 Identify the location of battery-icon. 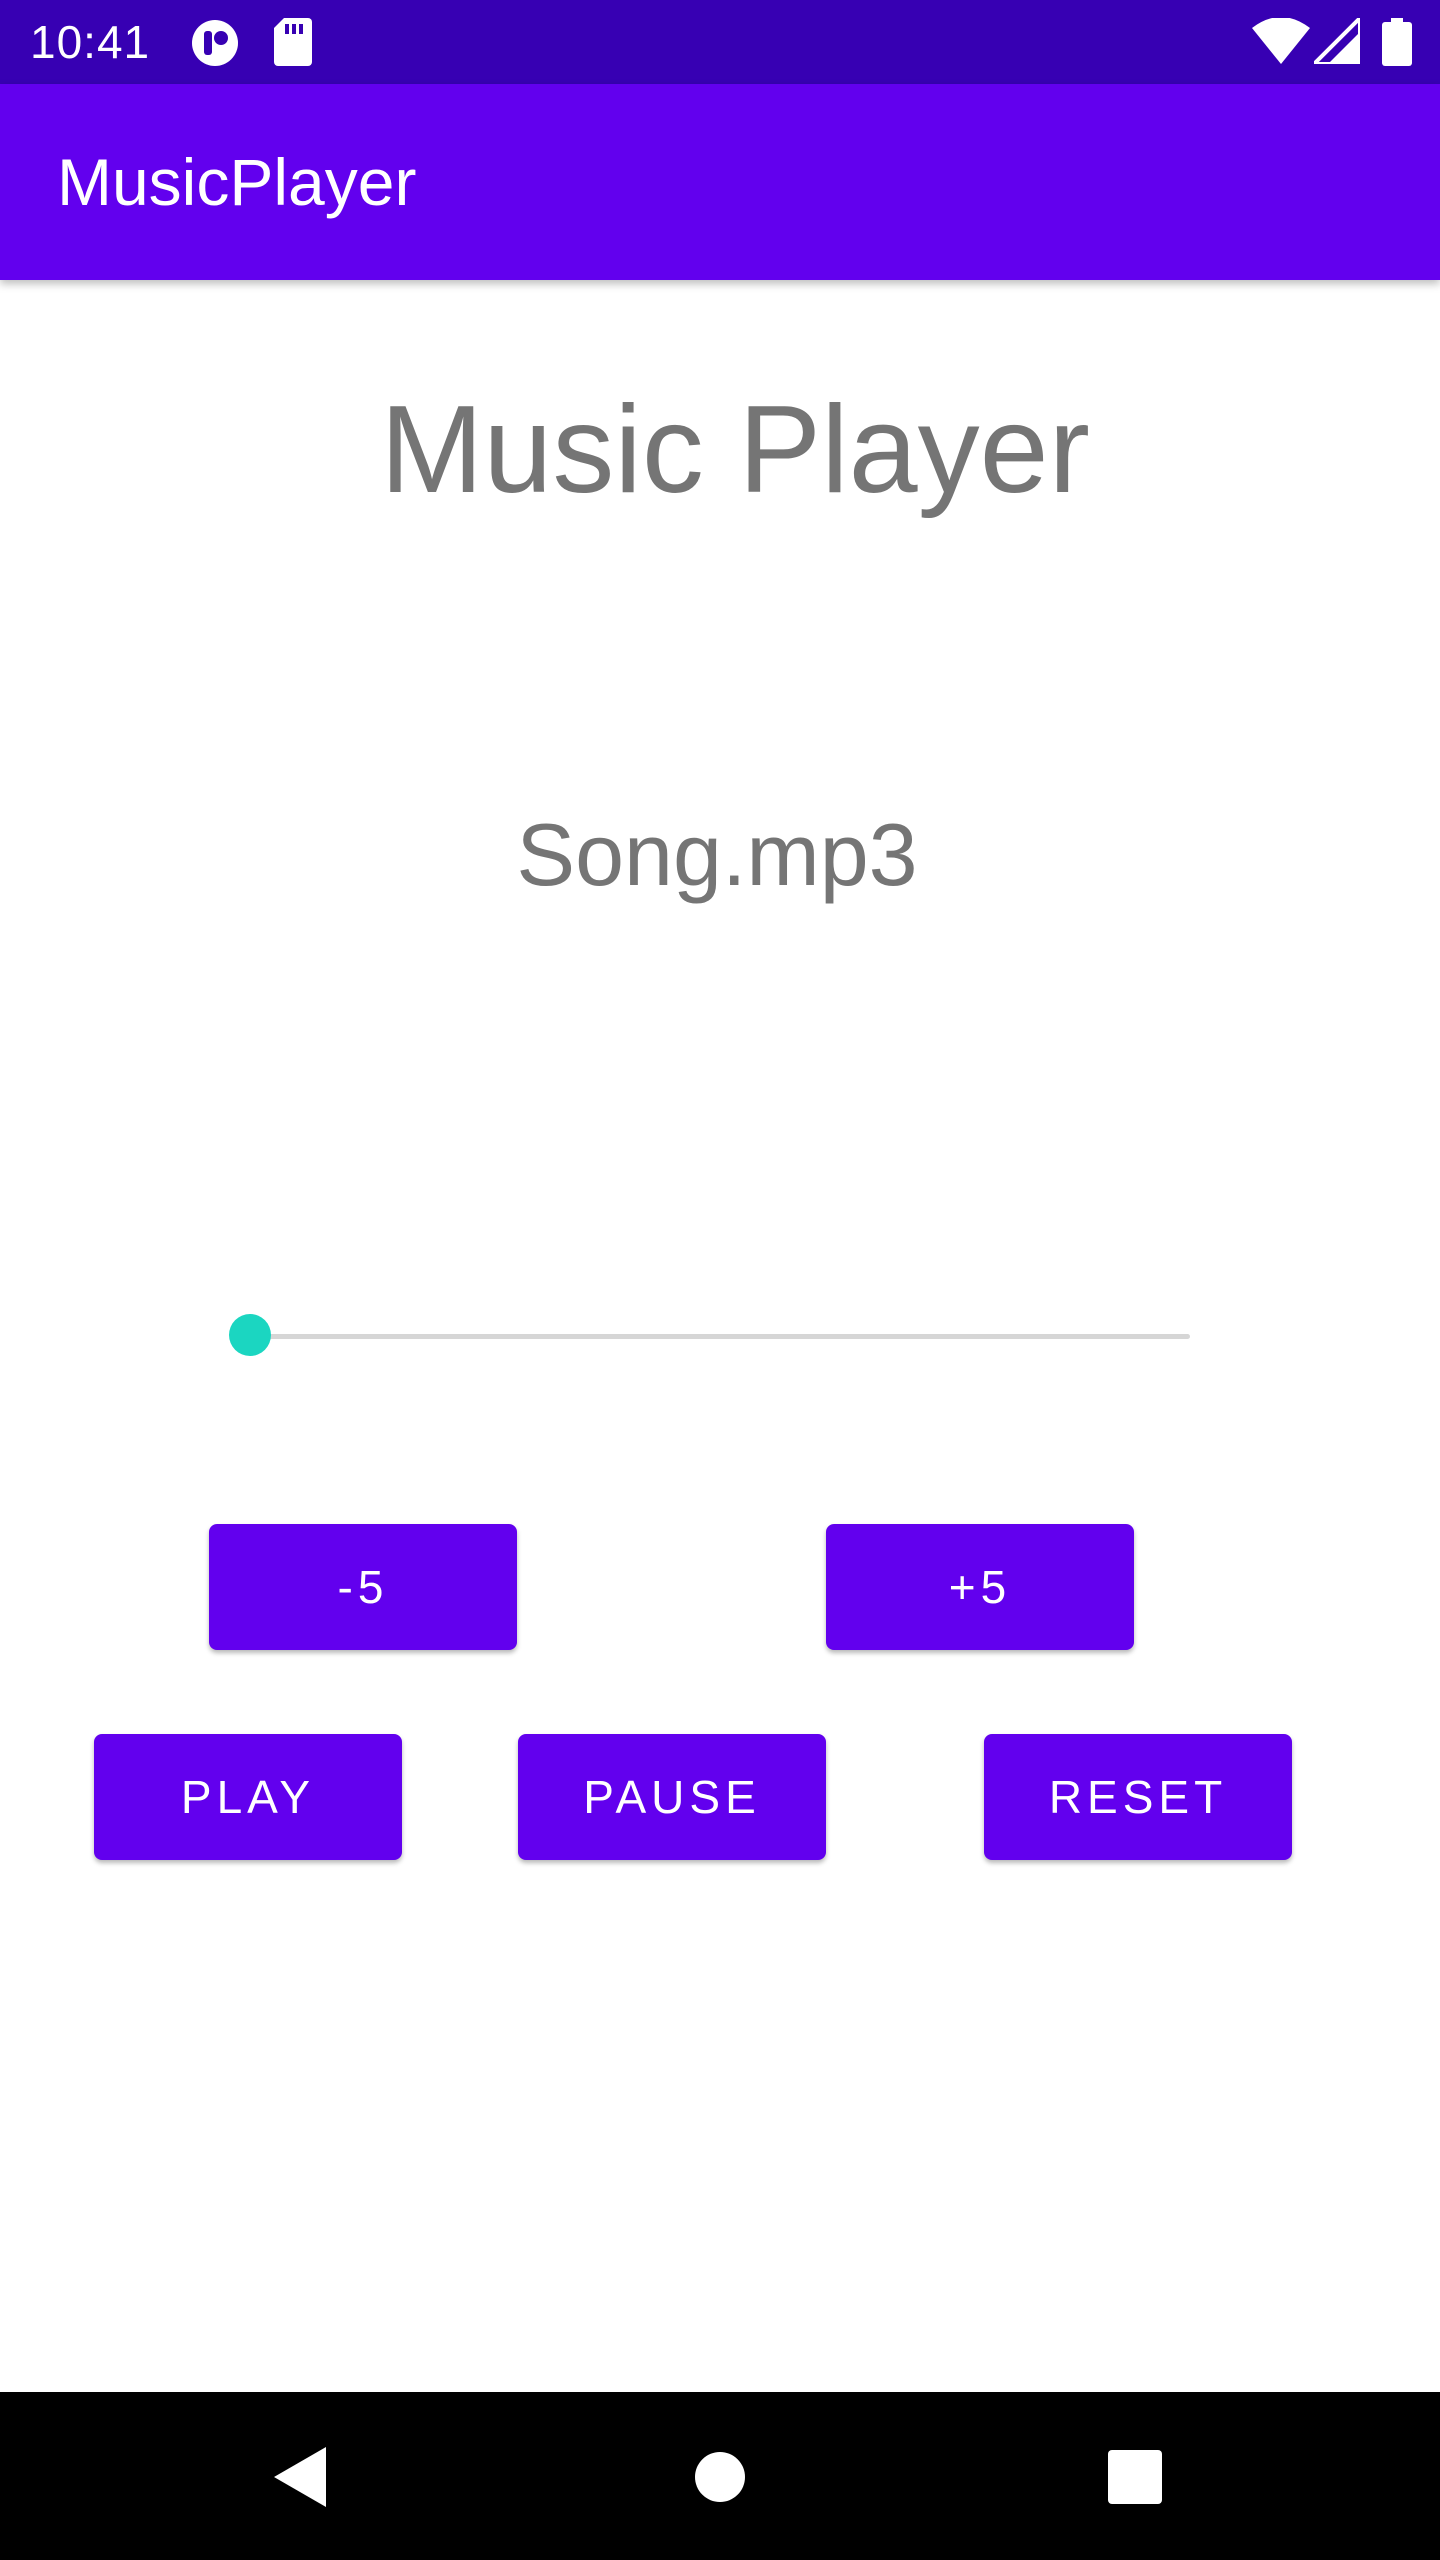
(1397, 44).